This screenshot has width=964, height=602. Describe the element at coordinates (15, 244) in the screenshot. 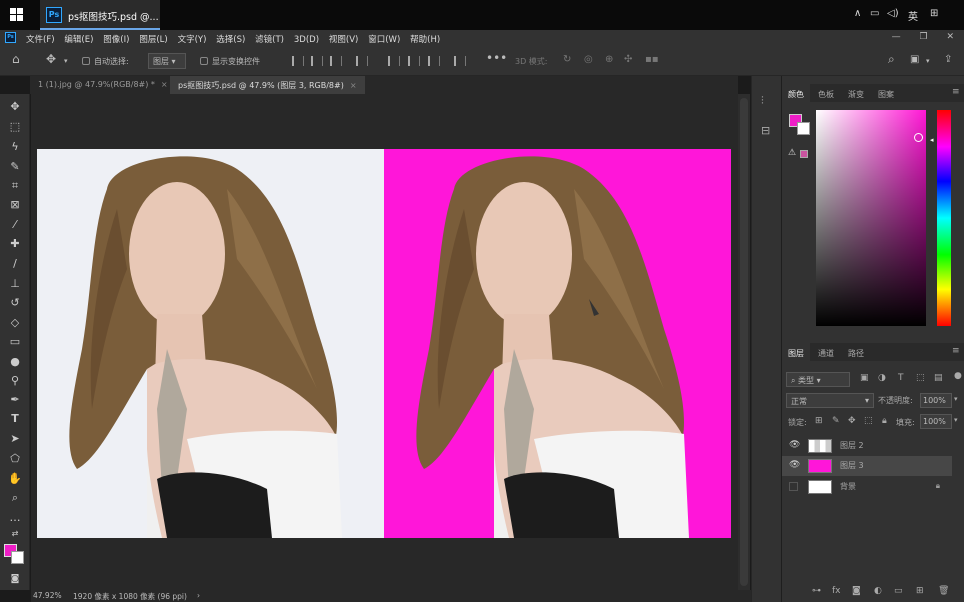

I see `healing-brush-icon: ✚` at that location.